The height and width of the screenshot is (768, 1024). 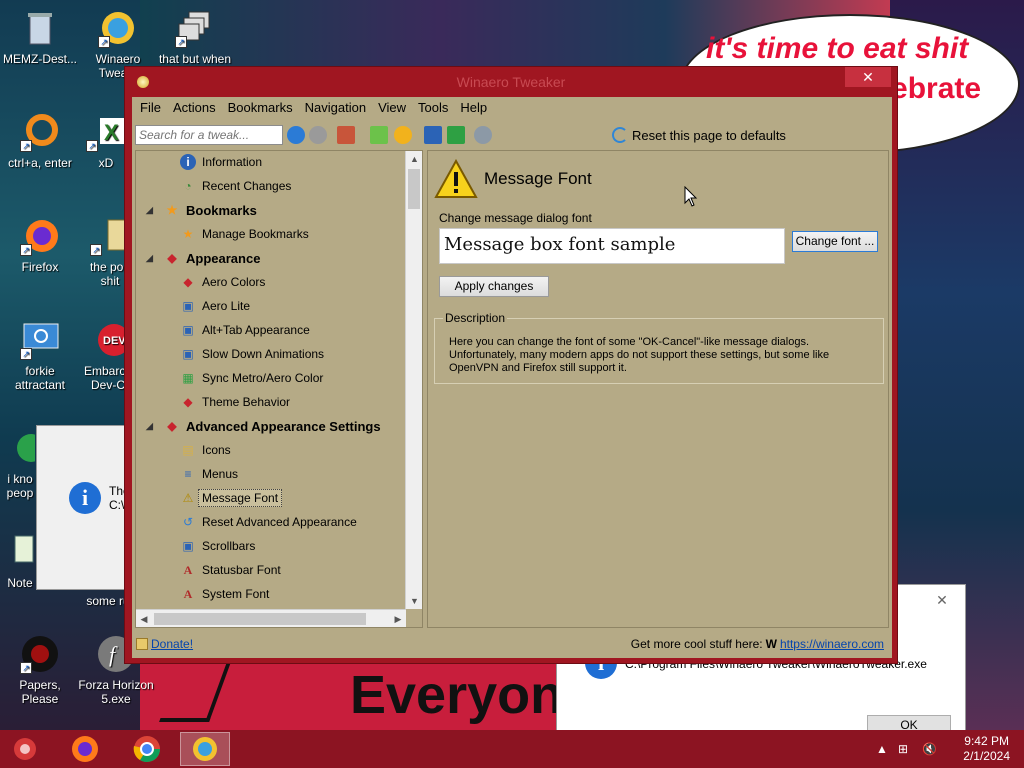 I want to click on apply-changes-button: Apply changes, so click(x=494, y=286).